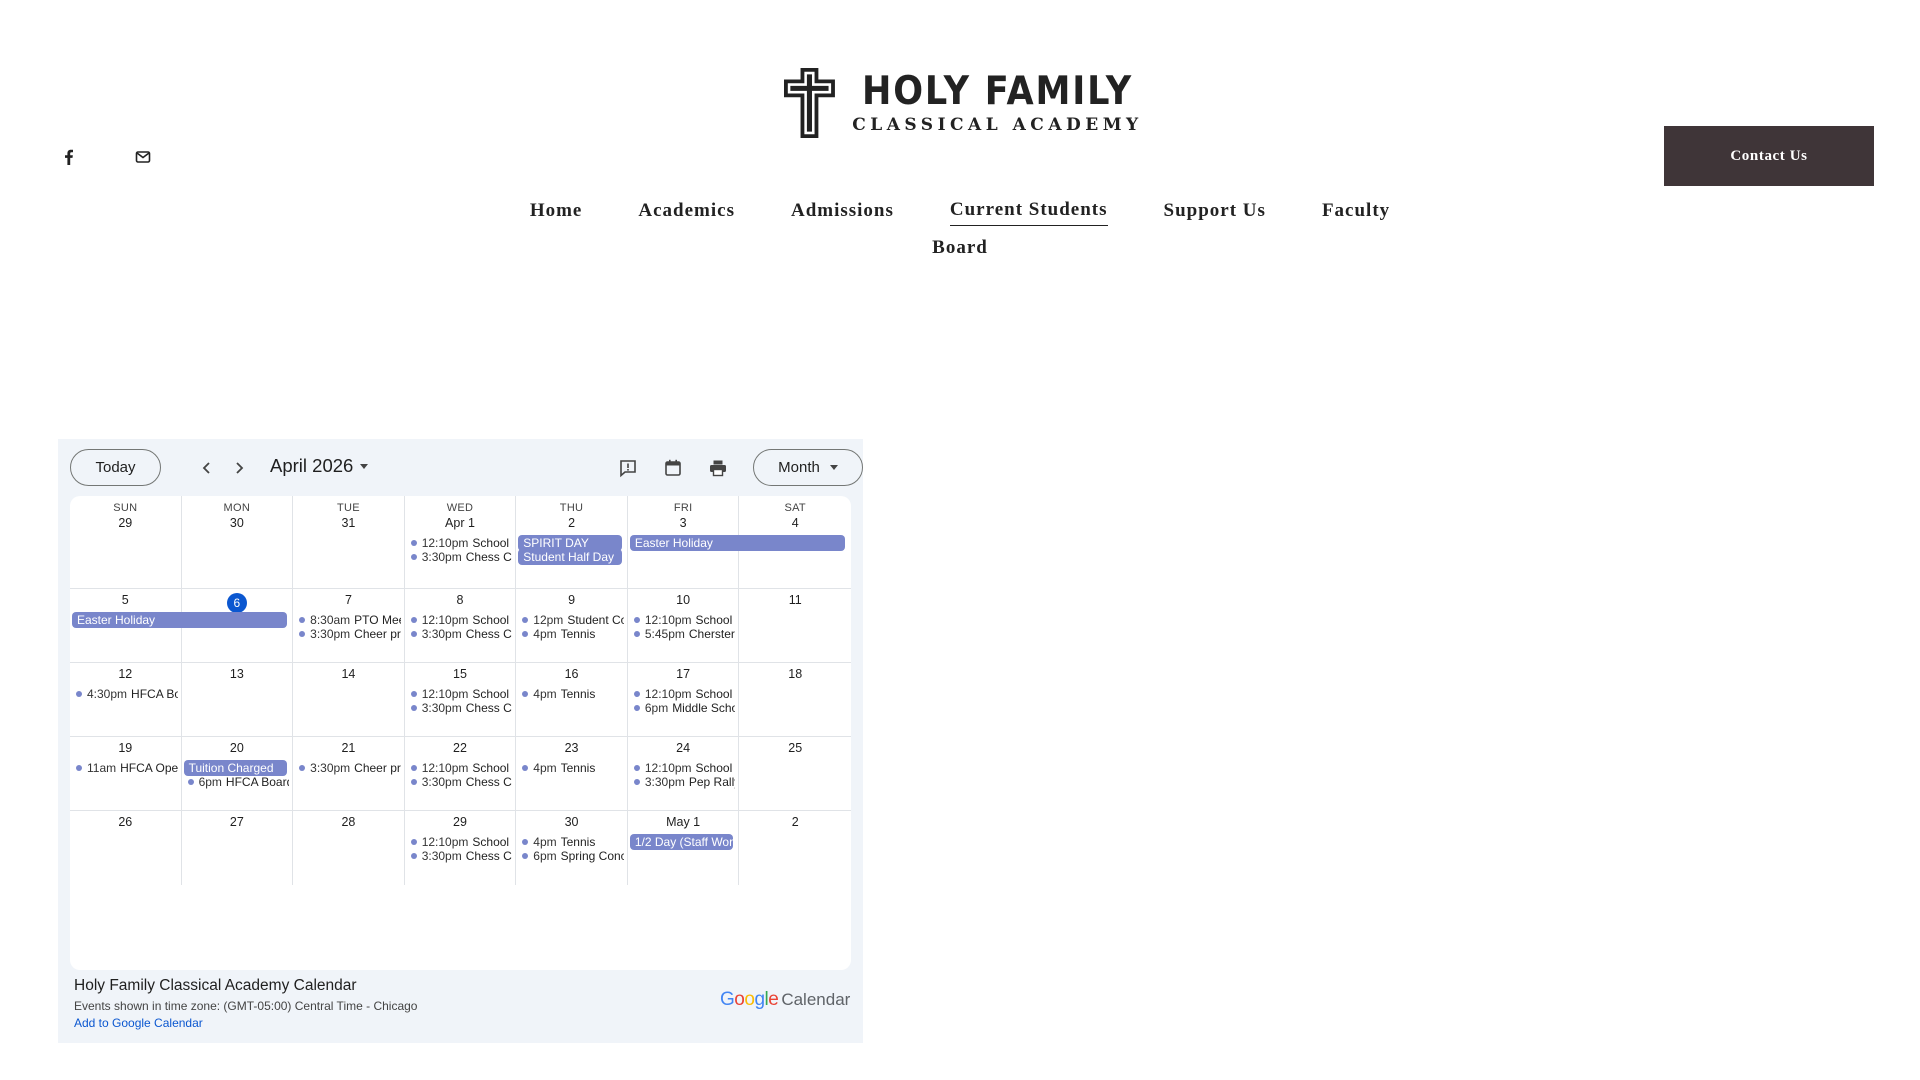 The width and height of the screenshot is (1920, 1080). What do you see at coordinates (683, 523) in the screenshot?
I see `day-number: 3` at bounding box center [683, 523].